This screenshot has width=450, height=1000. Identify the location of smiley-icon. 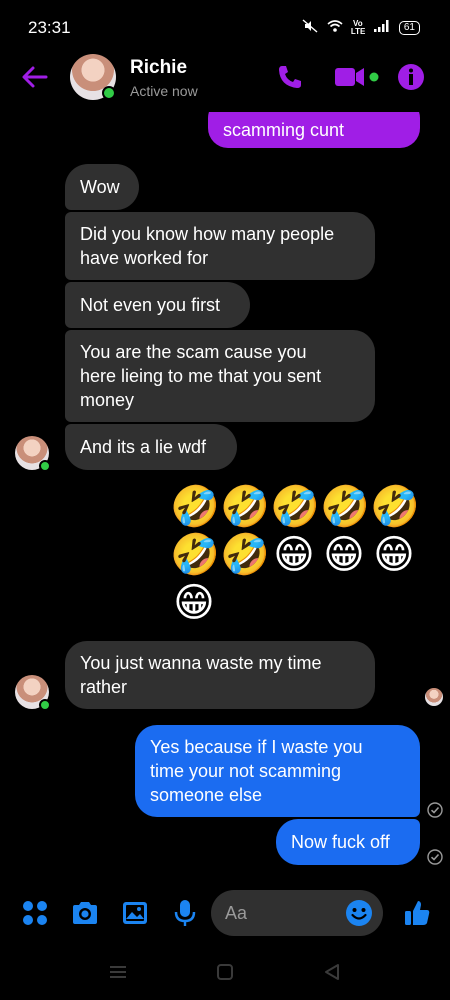
(359, 913).